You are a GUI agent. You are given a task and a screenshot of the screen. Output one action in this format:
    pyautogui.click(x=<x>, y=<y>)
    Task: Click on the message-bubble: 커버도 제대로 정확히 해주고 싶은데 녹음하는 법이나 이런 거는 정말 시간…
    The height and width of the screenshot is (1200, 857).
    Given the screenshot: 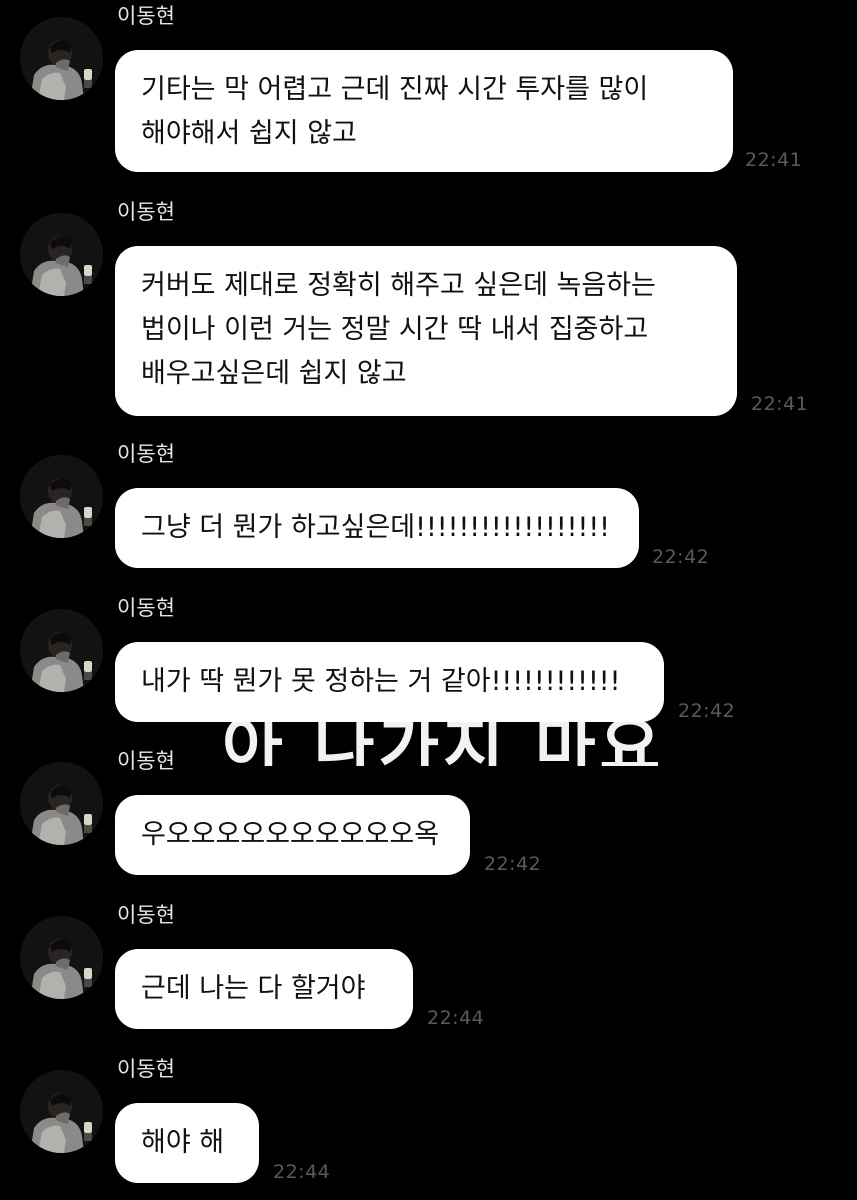 What is the action you would take?
    pyautogui.click(x=426, y=331)
    